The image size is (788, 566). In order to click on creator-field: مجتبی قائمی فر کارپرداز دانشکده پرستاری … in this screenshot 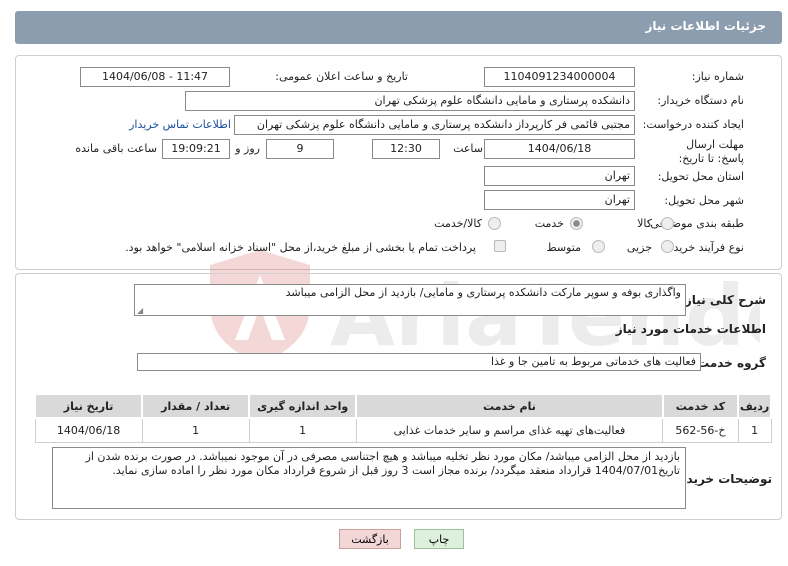, I will do `click(434, 125)`.